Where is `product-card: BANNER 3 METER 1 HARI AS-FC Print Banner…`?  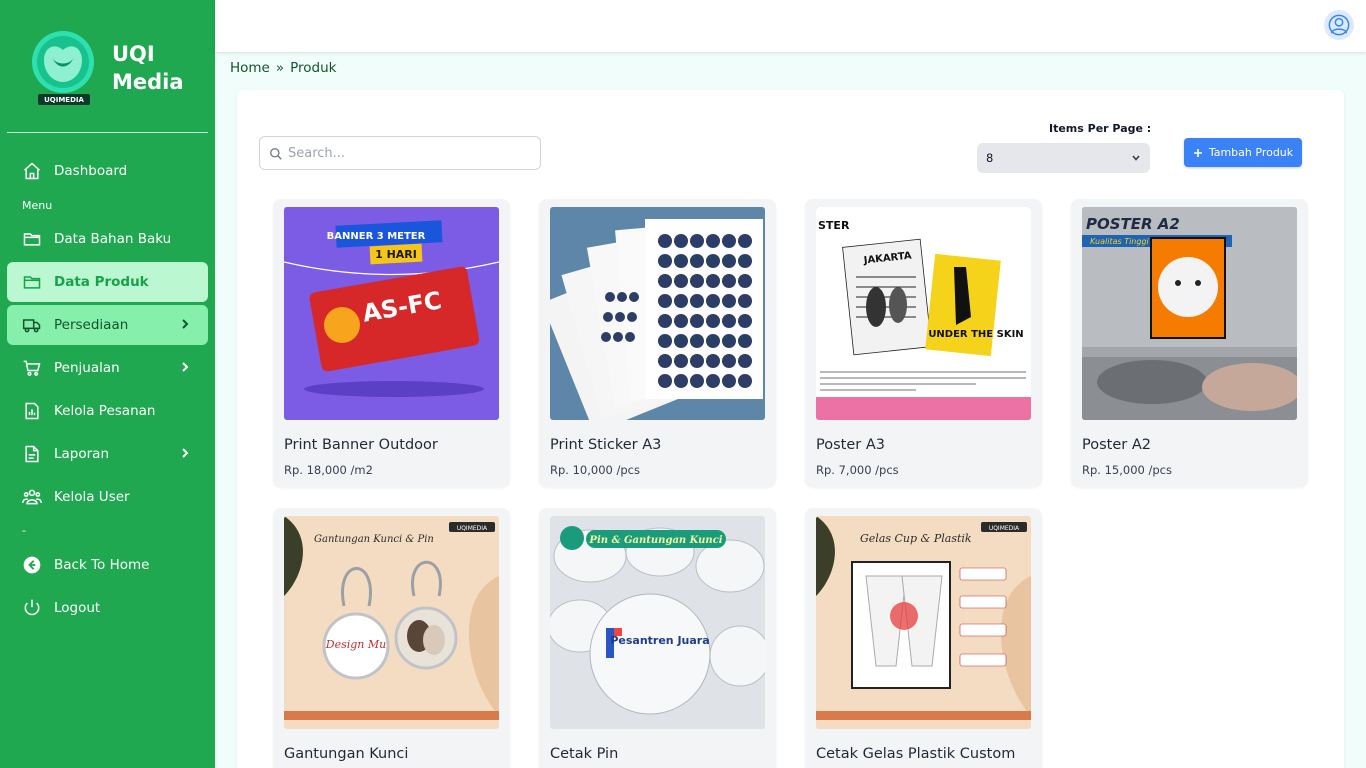 product-card: BANNER 3 METER 1 HARI AS-FC Print Banner… is located at coordinates (391, 343).